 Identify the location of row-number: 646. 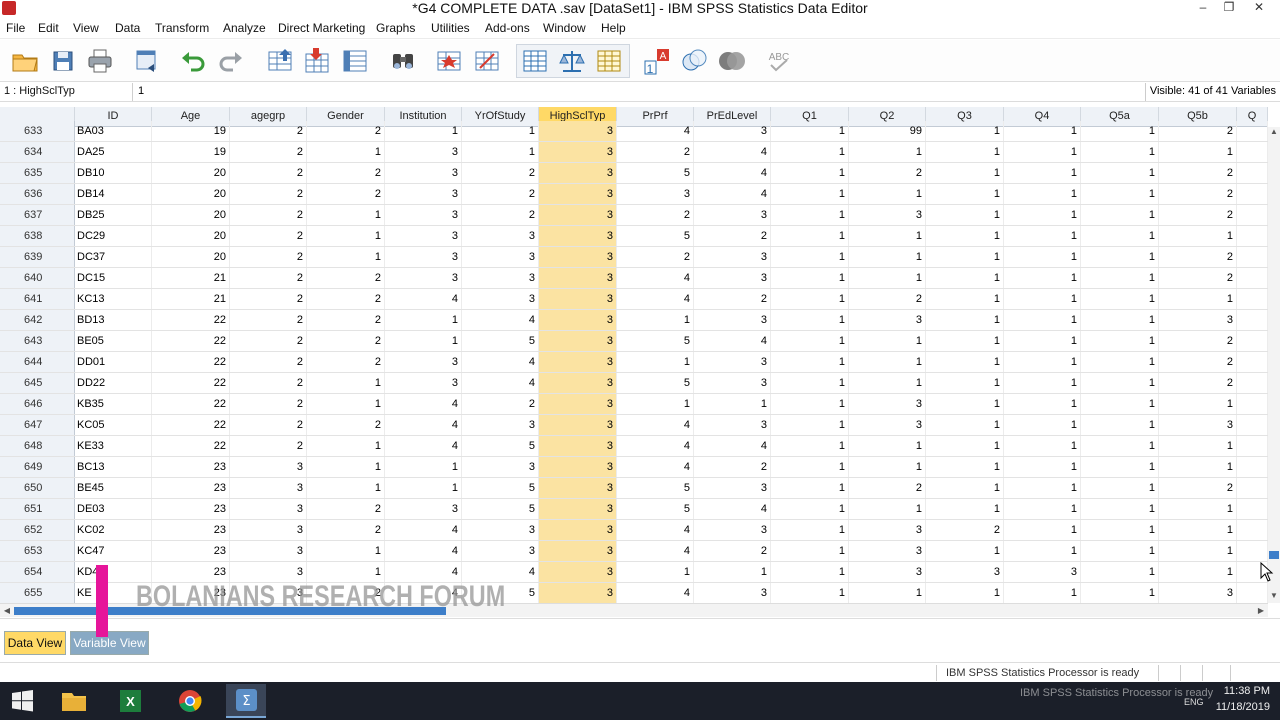
(37, 404).